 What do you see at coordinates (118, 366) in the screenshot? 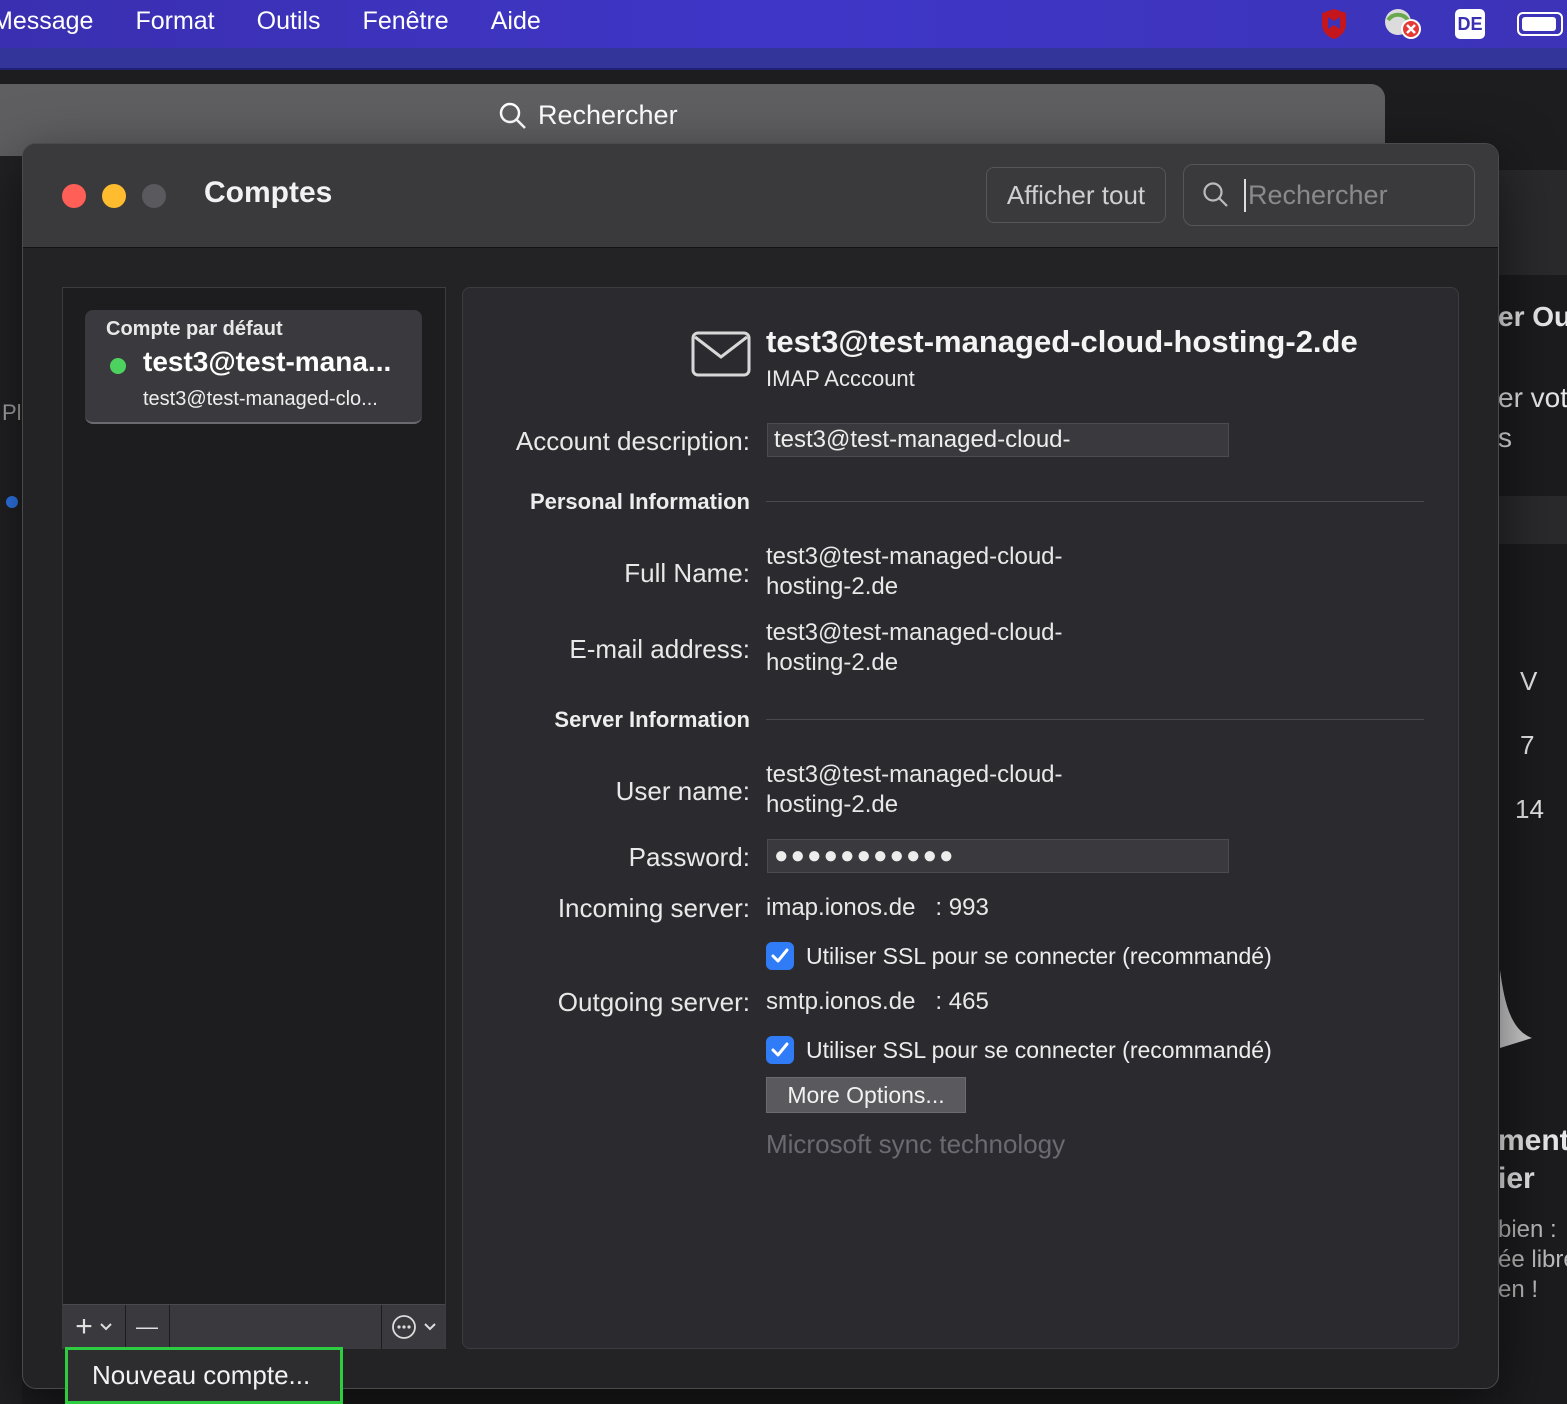
I see `account-status-dot` at bounding box center [118, 366].